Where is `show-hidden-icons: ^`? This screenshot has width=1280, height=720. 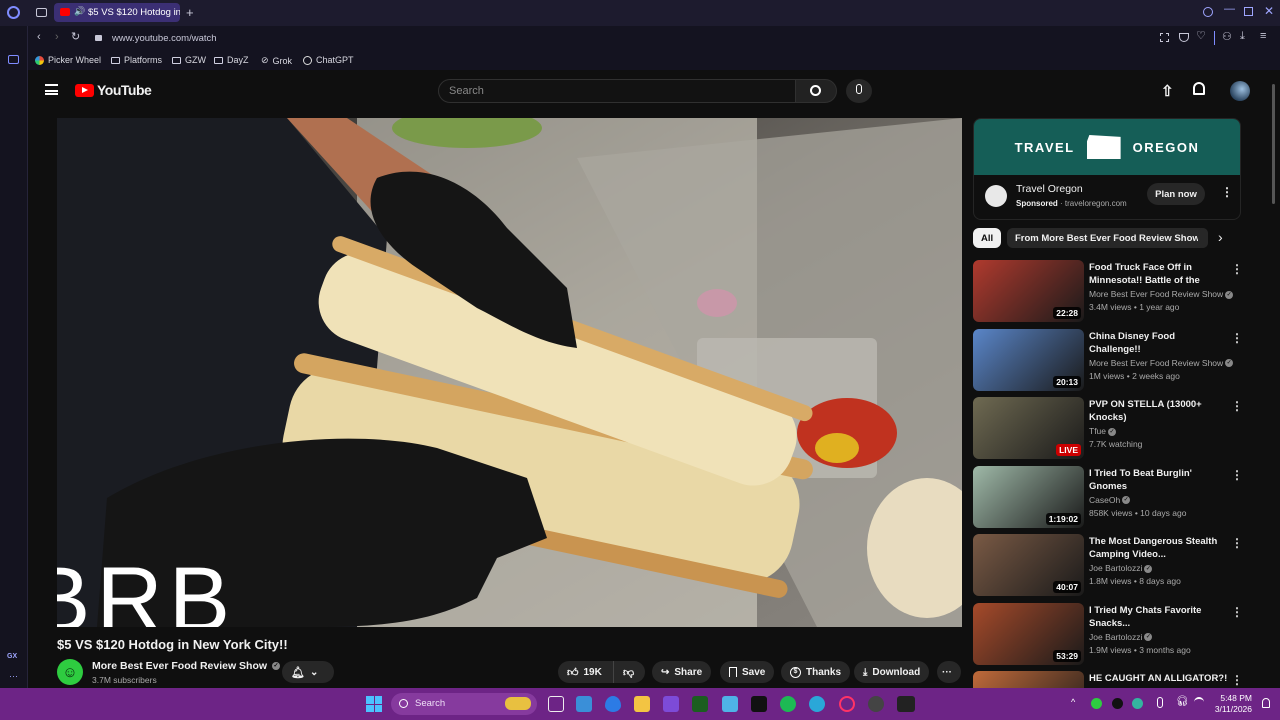
show-hidden-icons: ^ is located at coordinates (1073, 702).